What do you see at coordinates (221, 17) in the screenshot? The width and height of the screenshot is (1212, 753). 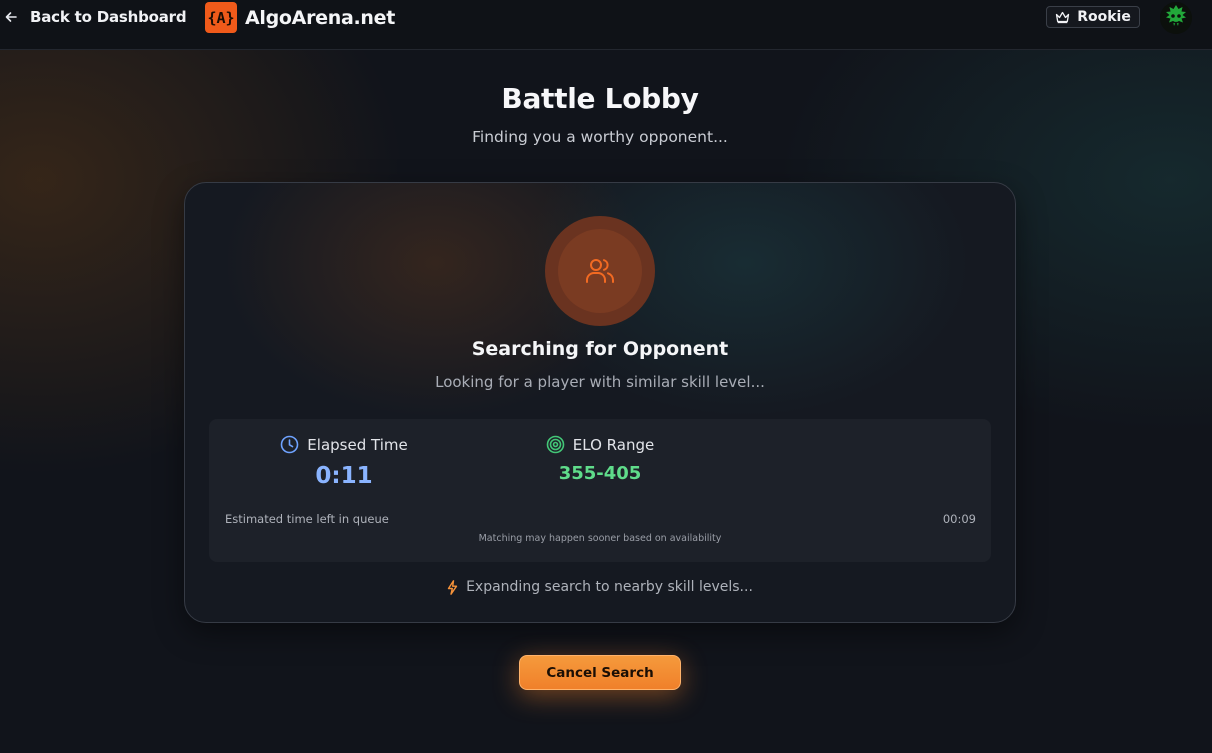 I see `brand-logo: {A}` at bounding box center [221, 17].